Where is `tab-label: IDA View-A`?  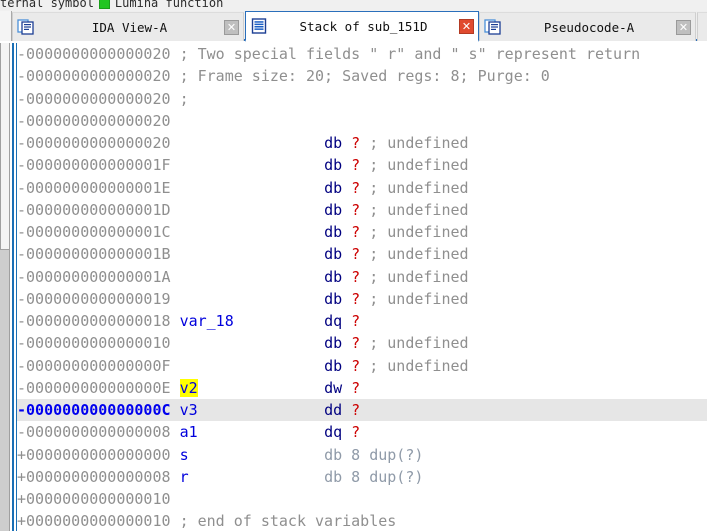 tab-label: IDA View-A is located at coordinates (129, 27).